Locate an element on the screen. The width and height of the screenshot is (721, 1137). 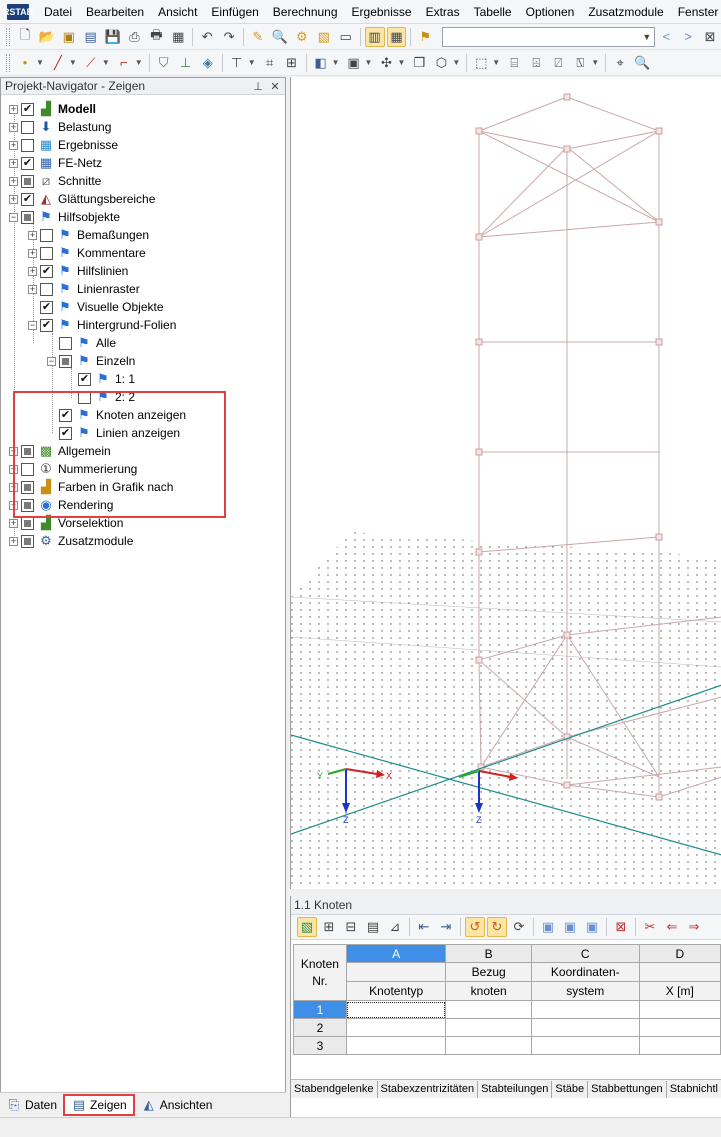
append-row-icon: ⇒ is located at coordinates (694, 927).